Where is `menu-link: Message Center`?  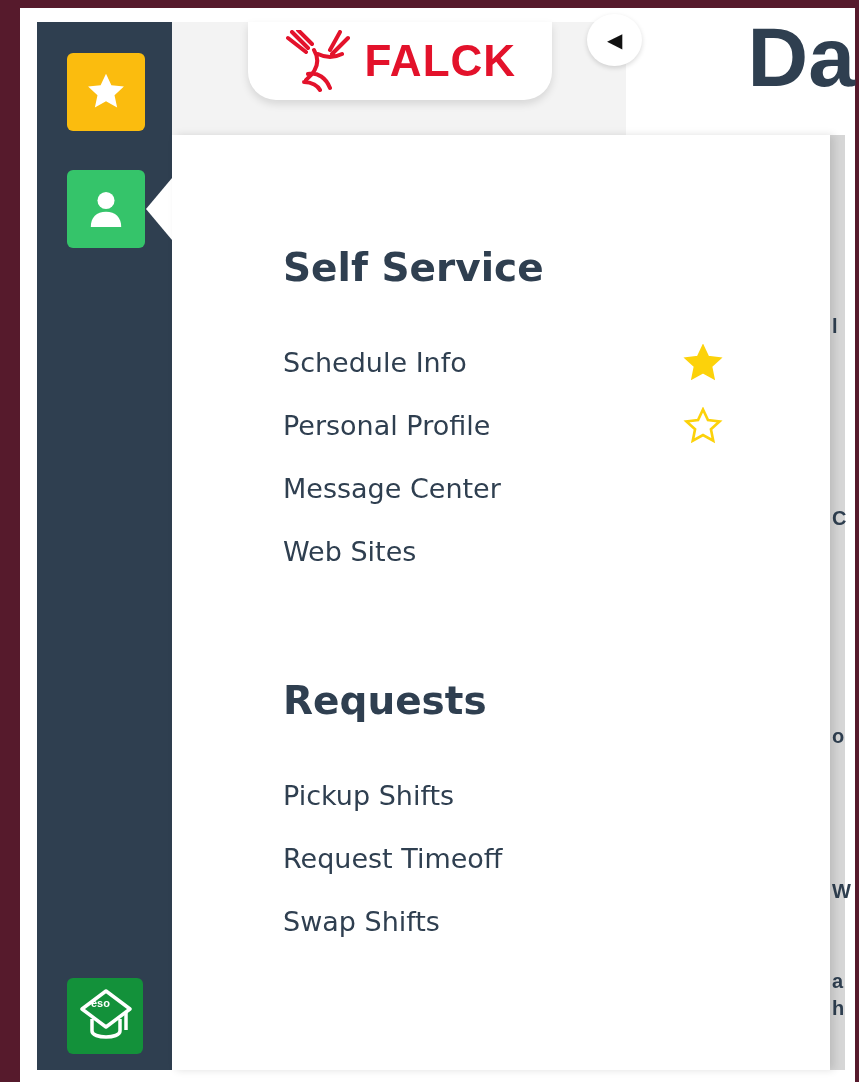
menu-link: Message Center is located at coordinates (392, 488).